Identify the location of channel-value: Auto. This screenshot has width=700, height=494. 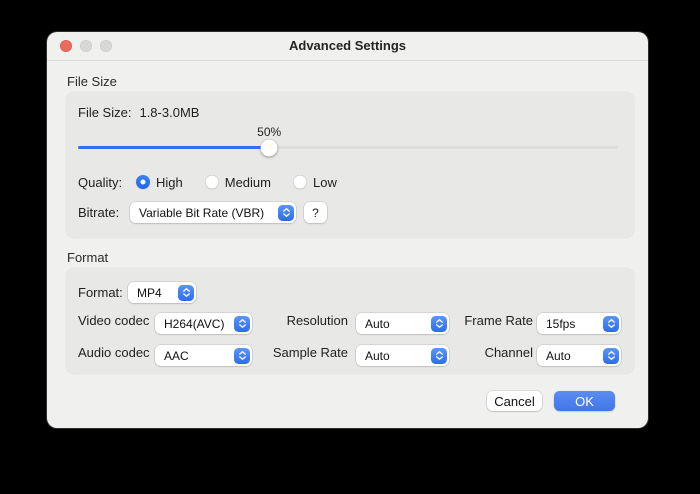
(558, 355).